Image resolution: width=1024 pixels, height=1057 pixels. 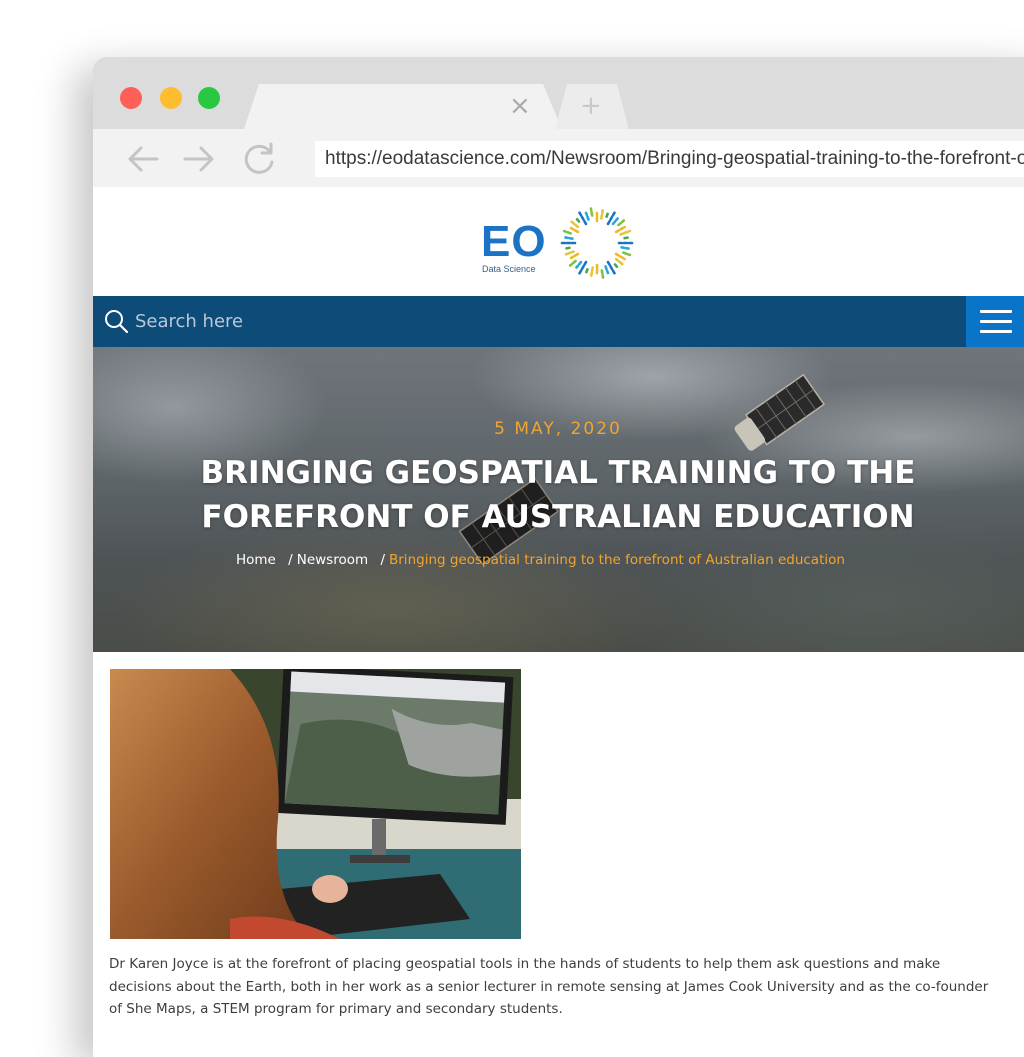 What do you see at coordinates (514, 242) in the screenshot?
I see `site-logo-text: EO` at bounding box center [514, 242].